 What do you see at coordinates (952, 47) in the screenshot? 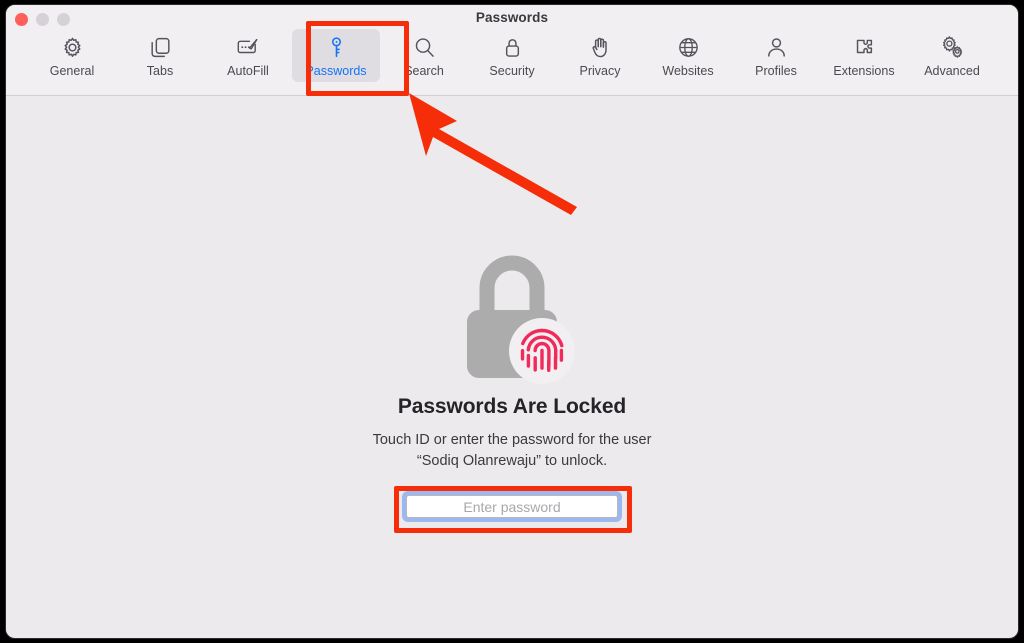
I see `gears-icon` at bounding box center [952, 47].